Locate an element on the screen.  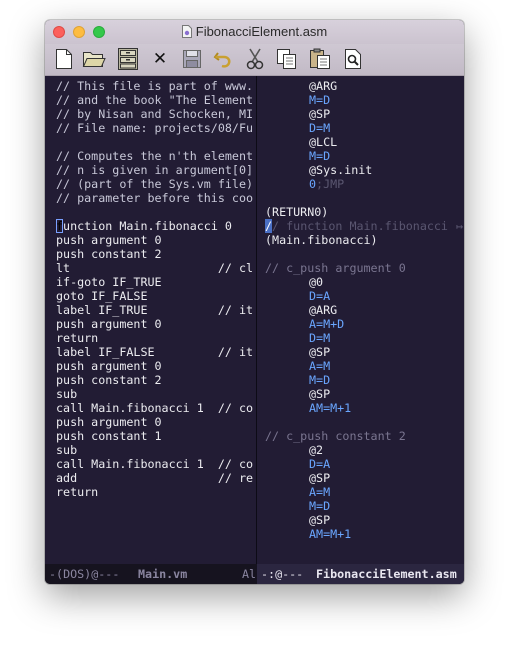
left-mode-line: -(DOS)@--- Main.vm Al is located at coordinates (150, 574).